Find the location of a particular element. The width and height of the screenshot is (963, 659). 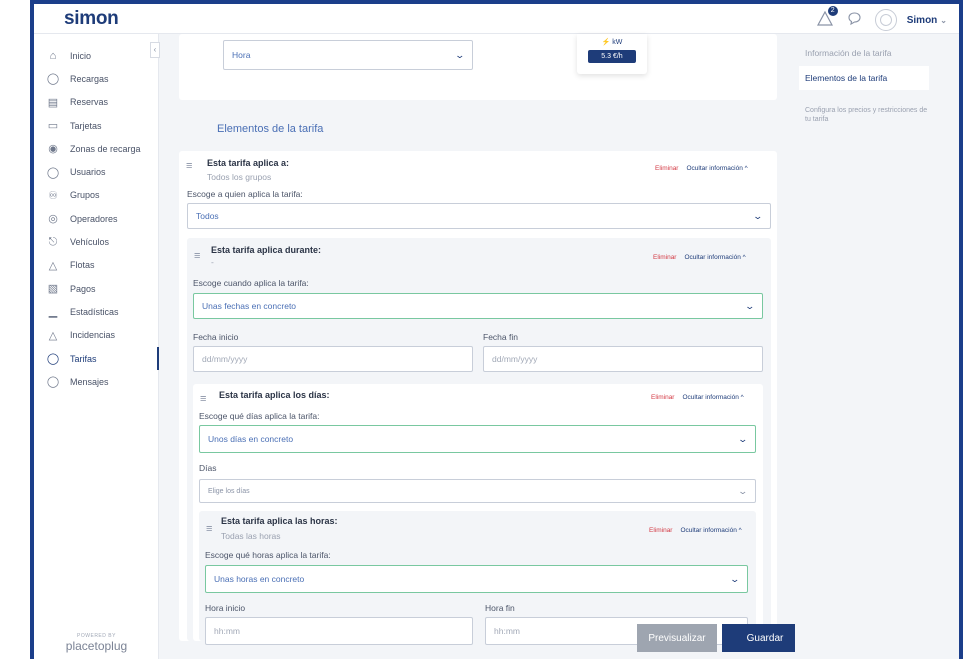

groups-select: Todos ⌄ is located at coordinates (479, 216).